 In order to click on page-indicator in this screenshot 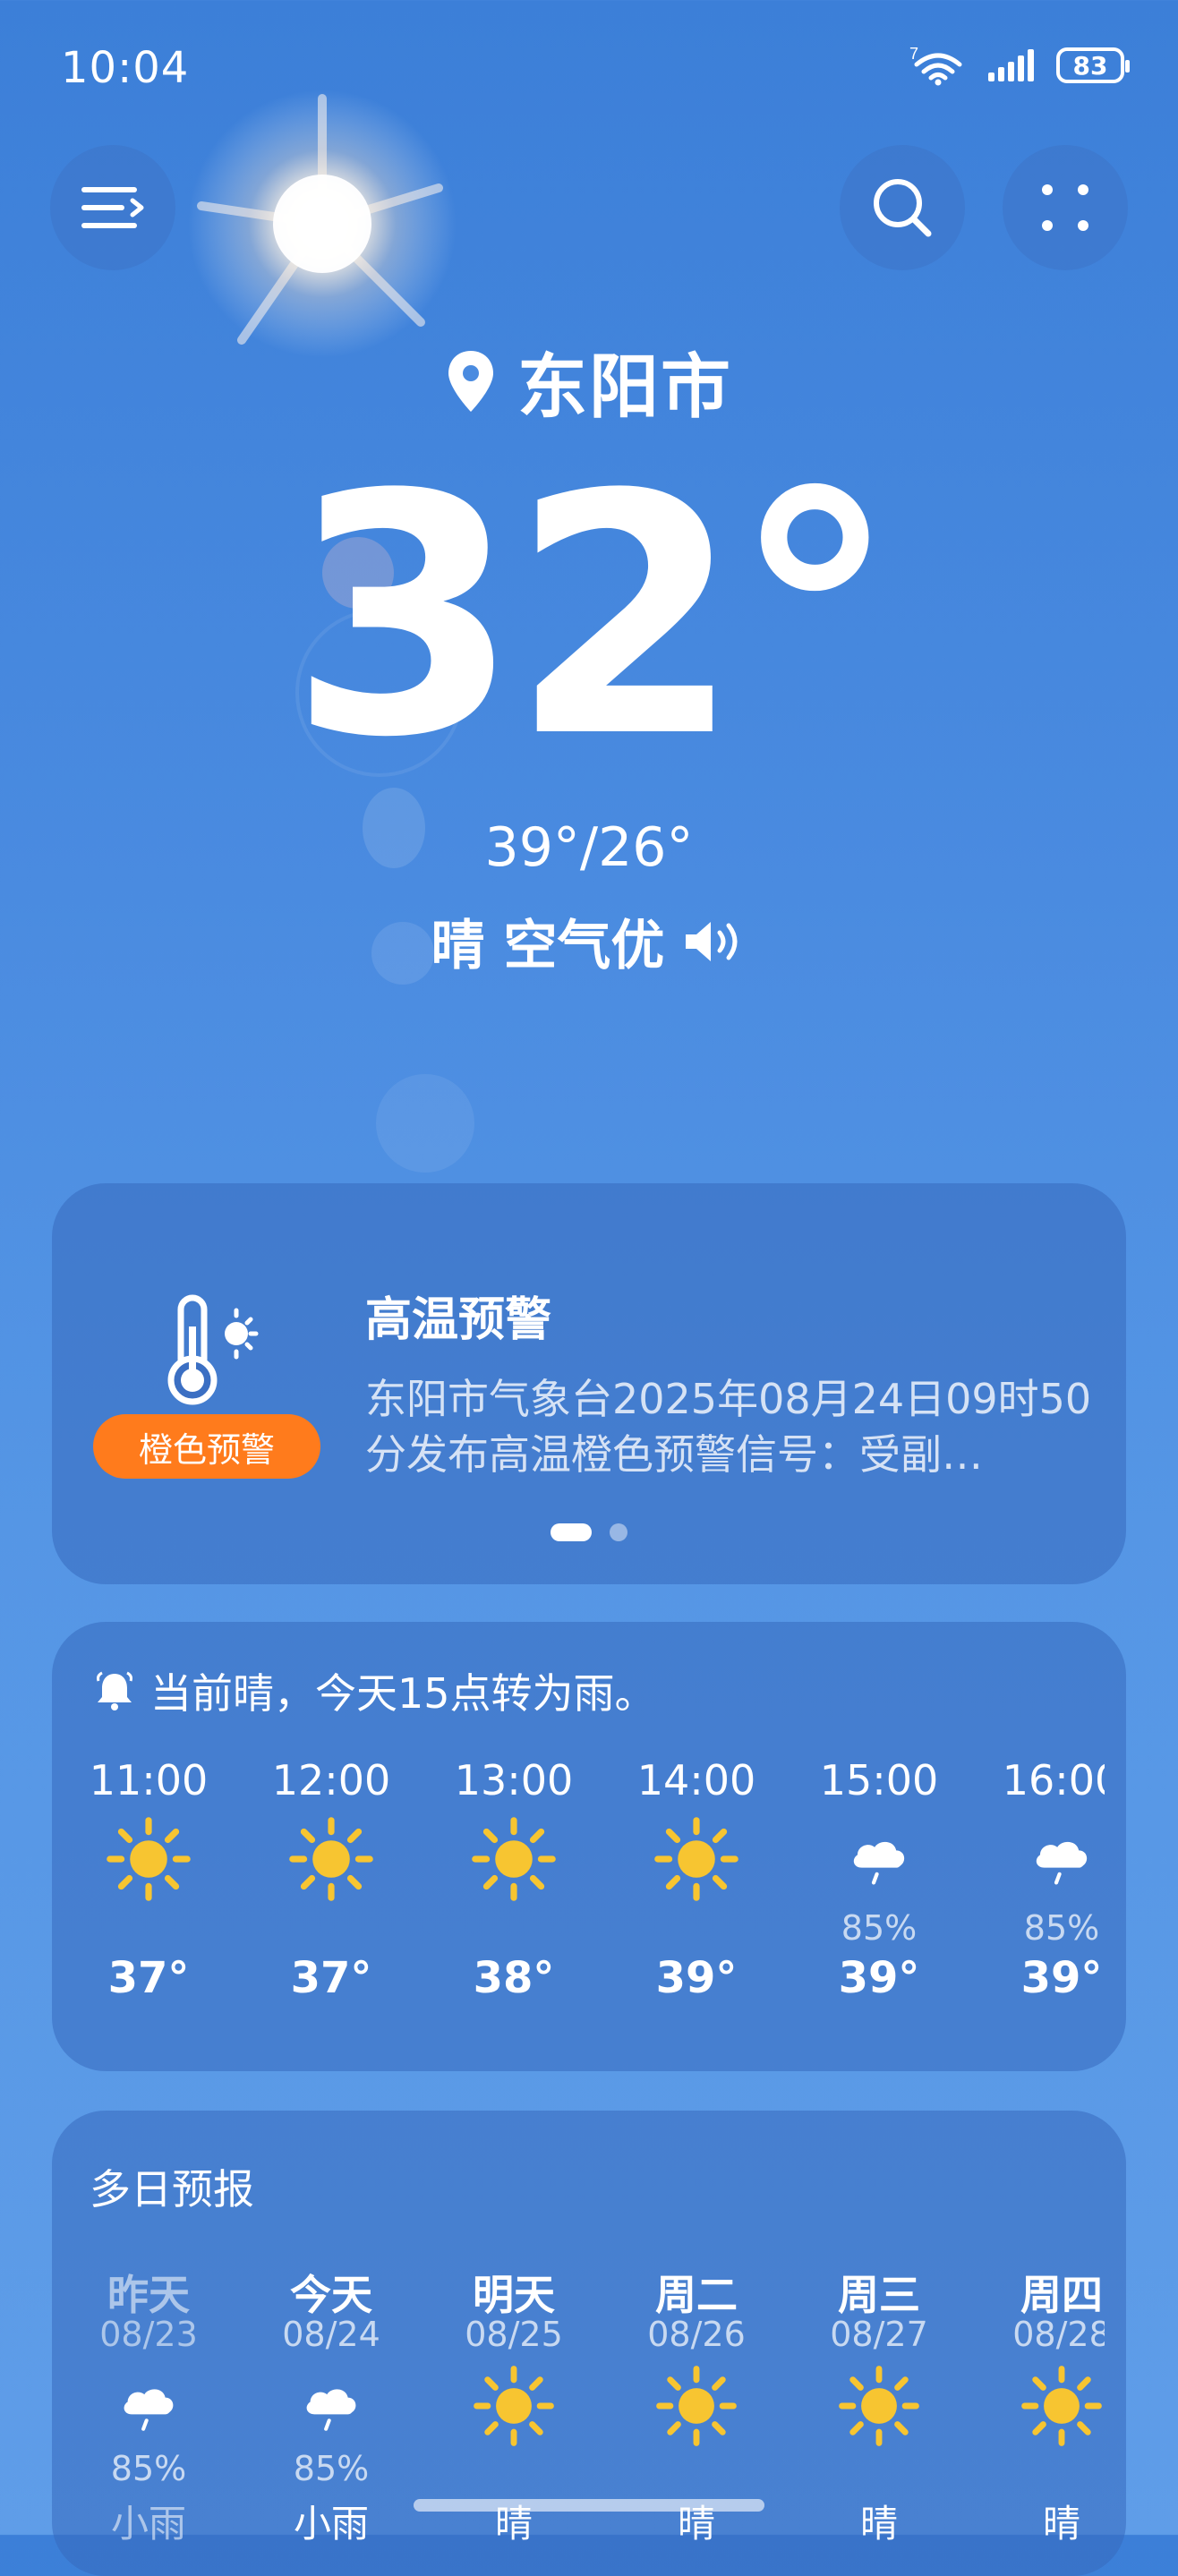, I will do `click(589, 1532)`.